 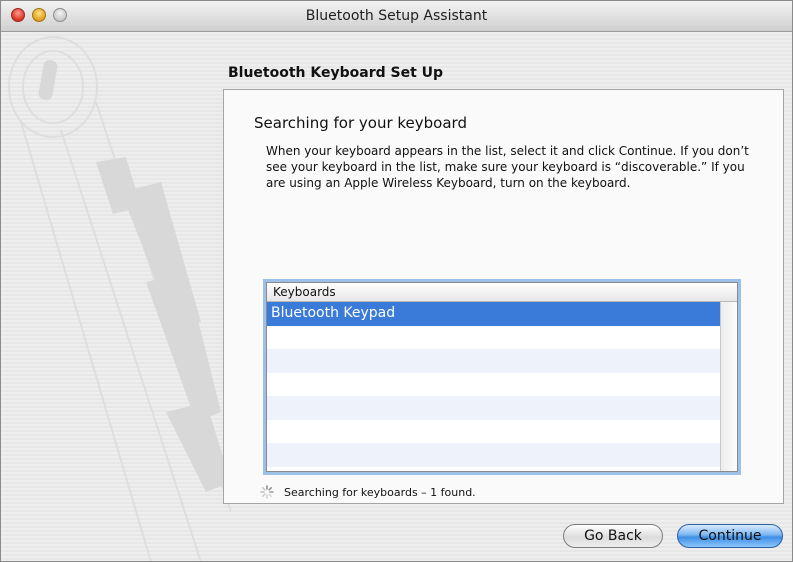 I want to click on continue-button: Continue, so click(x=730, y=536).